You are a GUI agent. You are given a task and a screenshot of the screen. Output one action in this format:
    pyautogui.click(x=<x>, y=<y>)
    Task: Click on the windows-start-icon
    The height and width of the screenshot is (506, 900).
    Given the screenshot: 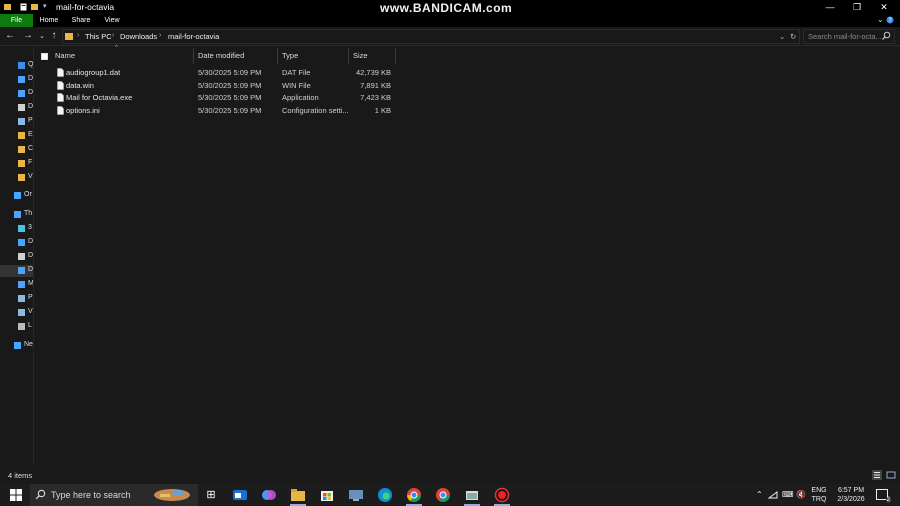 What is the action you would take?
    pyautogui.click(x=16, y=495)
    